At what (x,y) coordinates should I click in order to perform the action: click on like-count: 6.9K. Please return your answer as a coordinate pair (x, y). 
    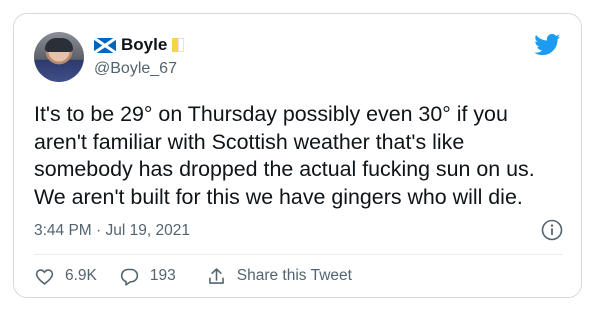
    Looking at the image, I should click on (81, 275).